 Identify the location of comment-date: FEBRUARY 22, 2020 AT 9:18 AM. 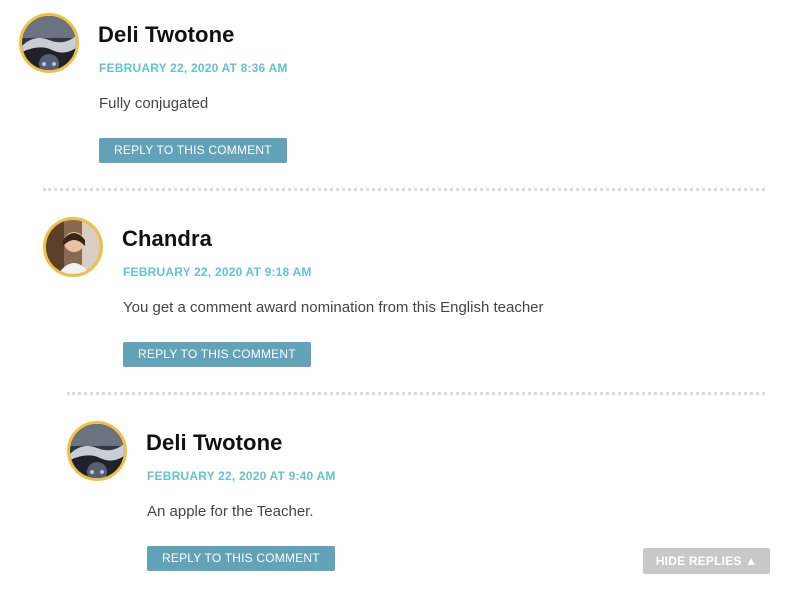
(217, 272).